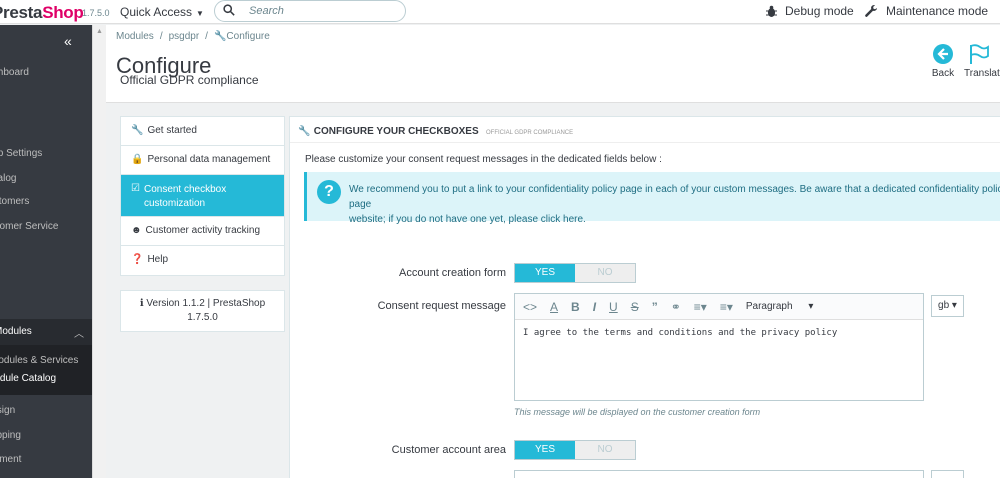  What do you see at coordinates (937, 11) in the screenshot?
I see `maintenance-mode-label: Maintenance mode` at bounding box center [937, 11].